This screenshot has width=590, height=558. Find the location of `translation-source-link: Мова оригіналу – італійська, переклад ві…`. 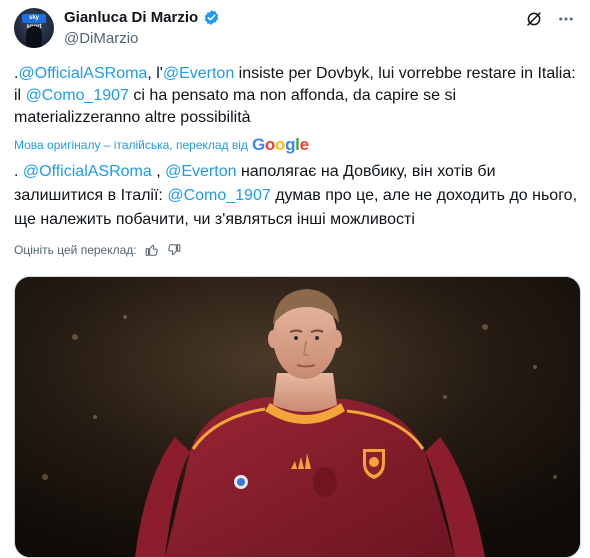

translation-source-link: Мова оригіналу – італійська, переклад ві… is located at coordinates (161, 145).